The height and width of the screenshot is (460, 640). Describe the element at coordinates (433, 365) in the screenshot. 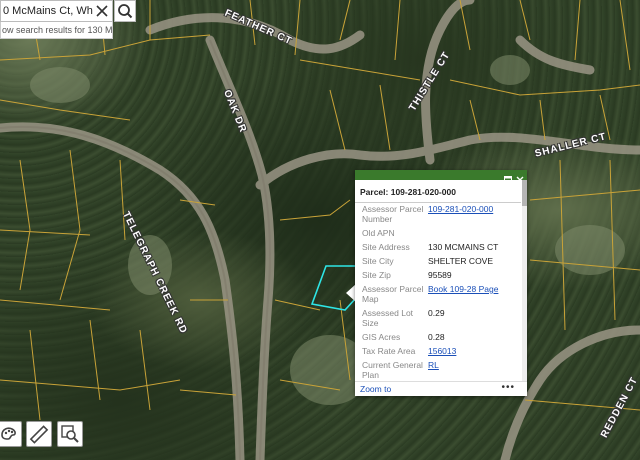

I see `attribute-value-link: RL` at that location.